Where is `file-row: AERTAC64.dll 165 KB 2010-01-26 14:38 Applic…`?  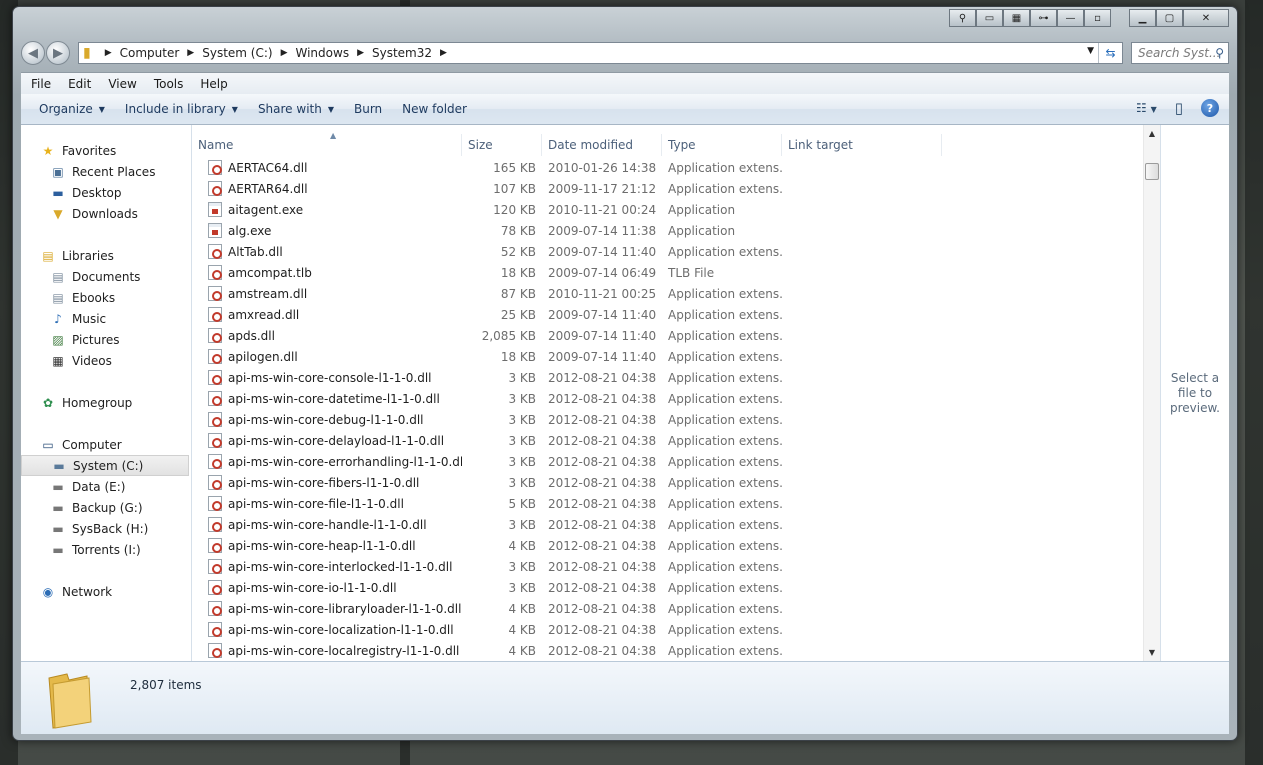
file-row: AERTAC64.dll 165 KB 2010-01-26 14:38 Applic… is located at coordinates (667, 167).